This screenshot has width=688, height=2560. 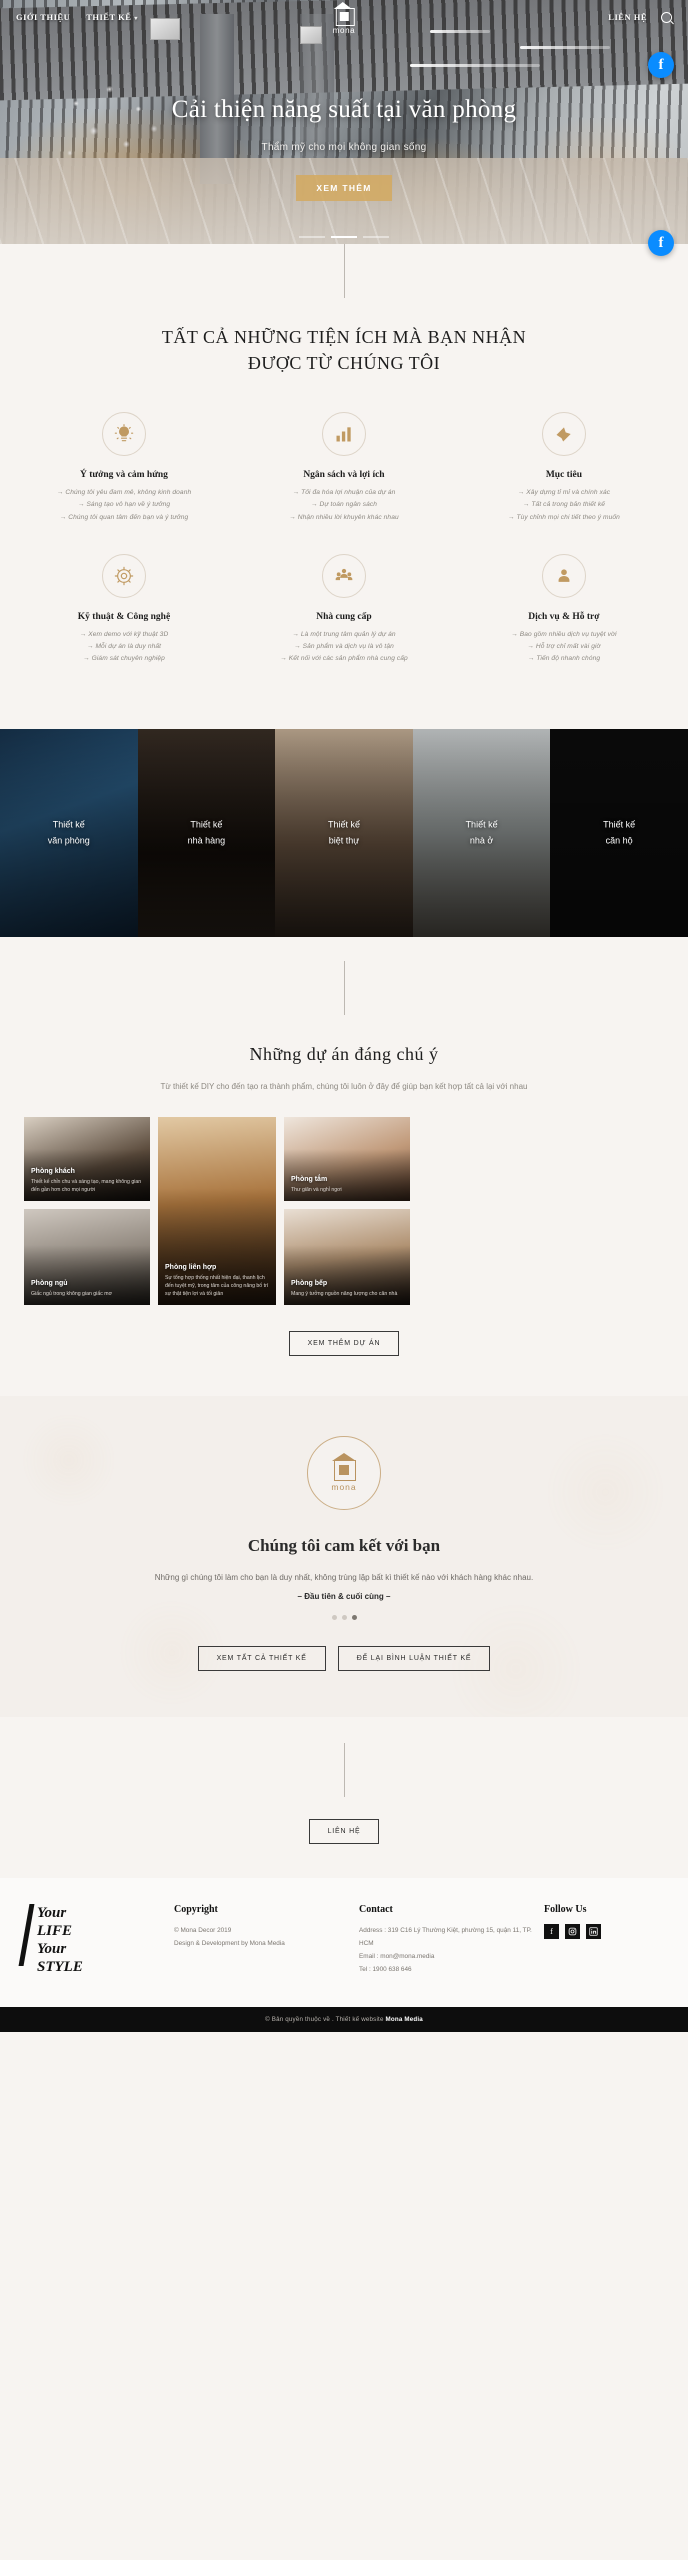 I want to click on target-dart-icon, so click(x=563, y=434).